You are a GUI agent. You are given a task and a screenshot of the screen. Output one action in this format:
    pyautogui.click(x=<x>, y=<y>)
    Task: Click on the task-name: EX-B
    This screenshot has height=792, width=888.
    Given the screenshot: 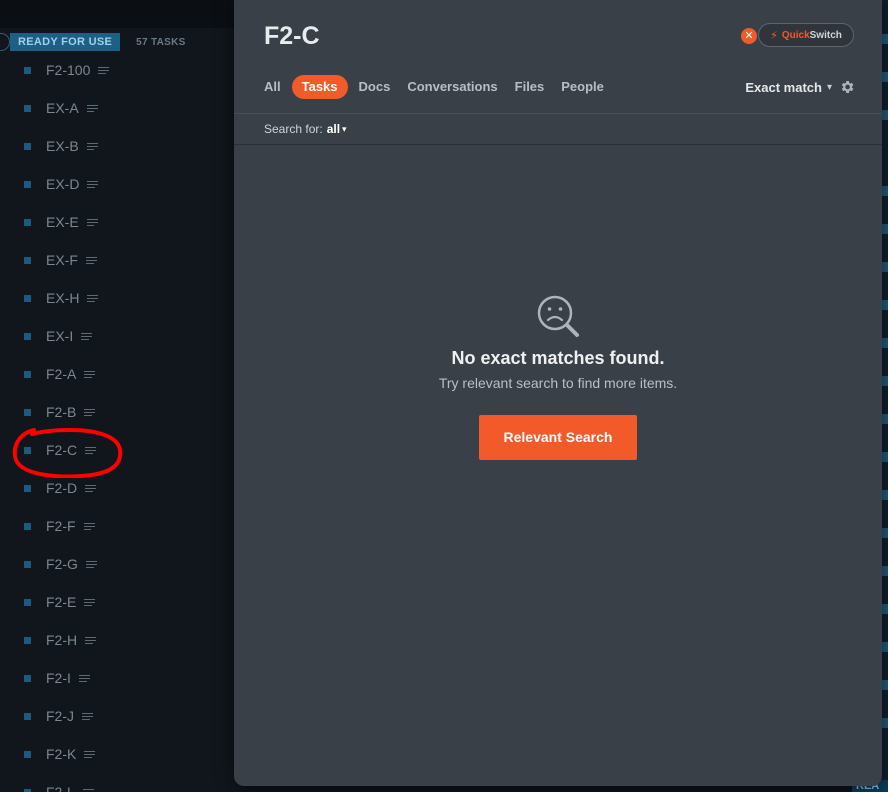 What is the action you would take?
    pyautogui.click(x=62, y=146)
    